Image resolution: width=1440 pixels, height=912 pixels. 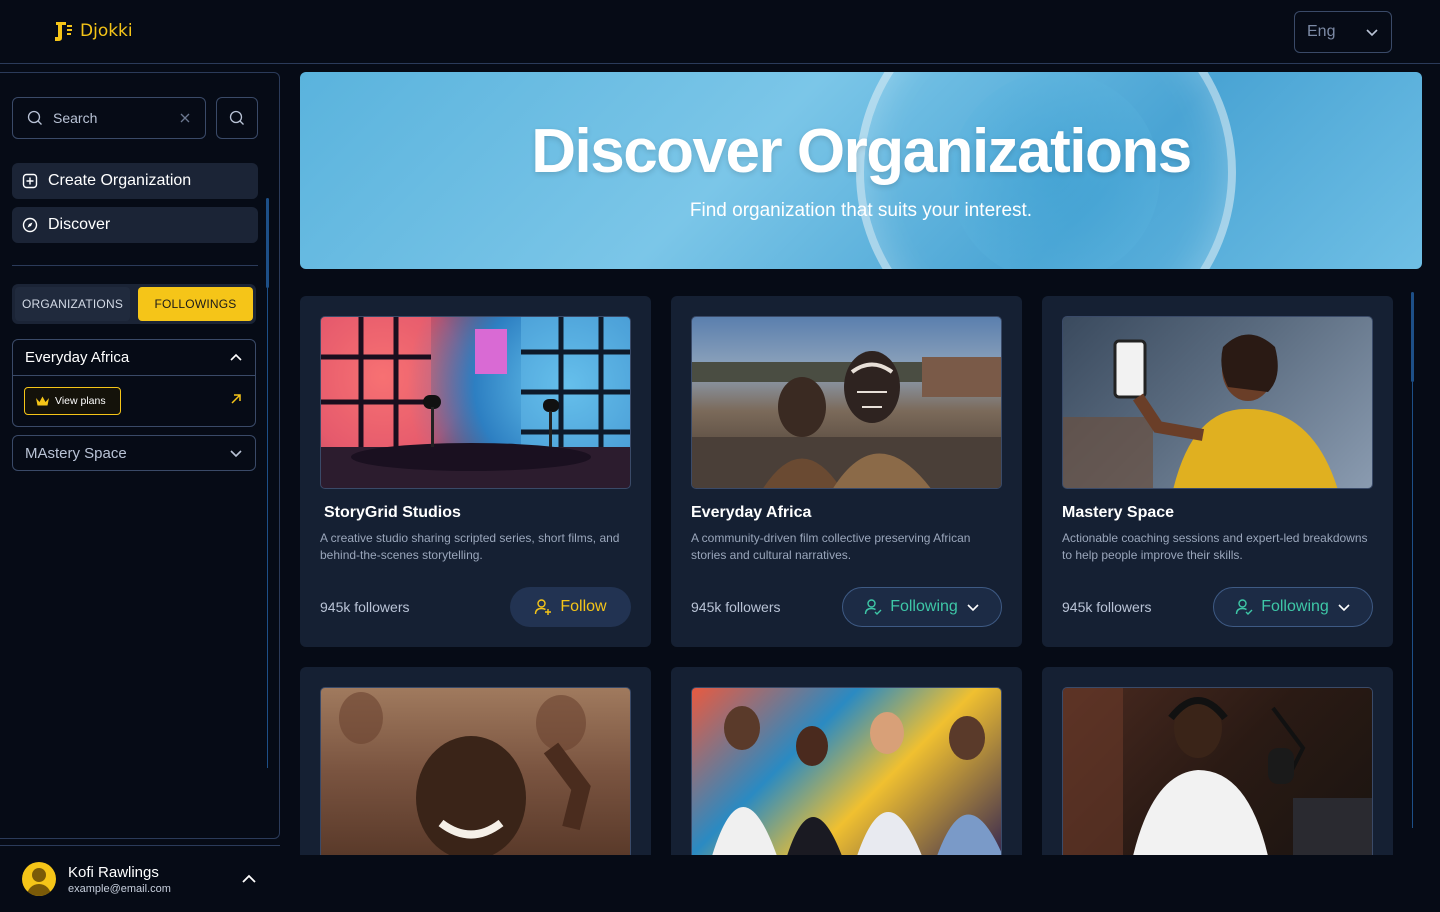 I want to click on language-value: Eng, so click(x=1321, y=31).